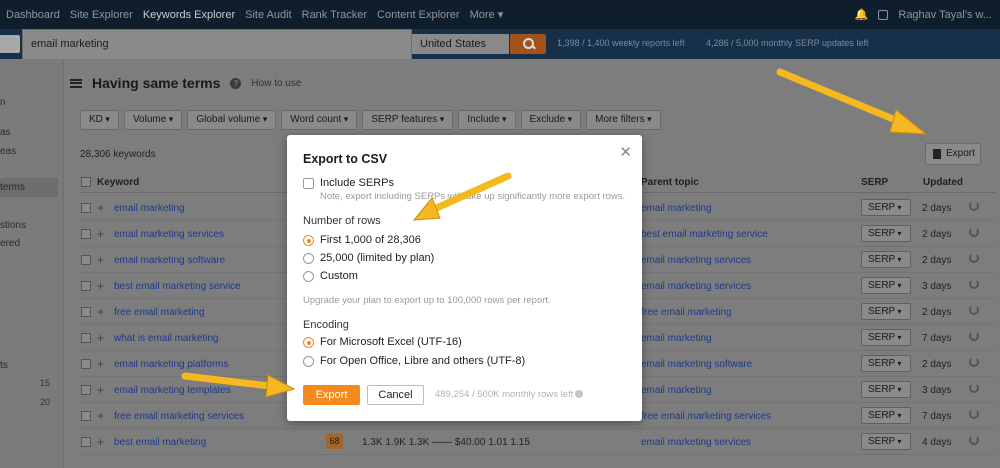  What do you see at coordinates (160, 442) in the screenshot?
I see `keyword-link: best email marketing` at bounding box center [160, 442].